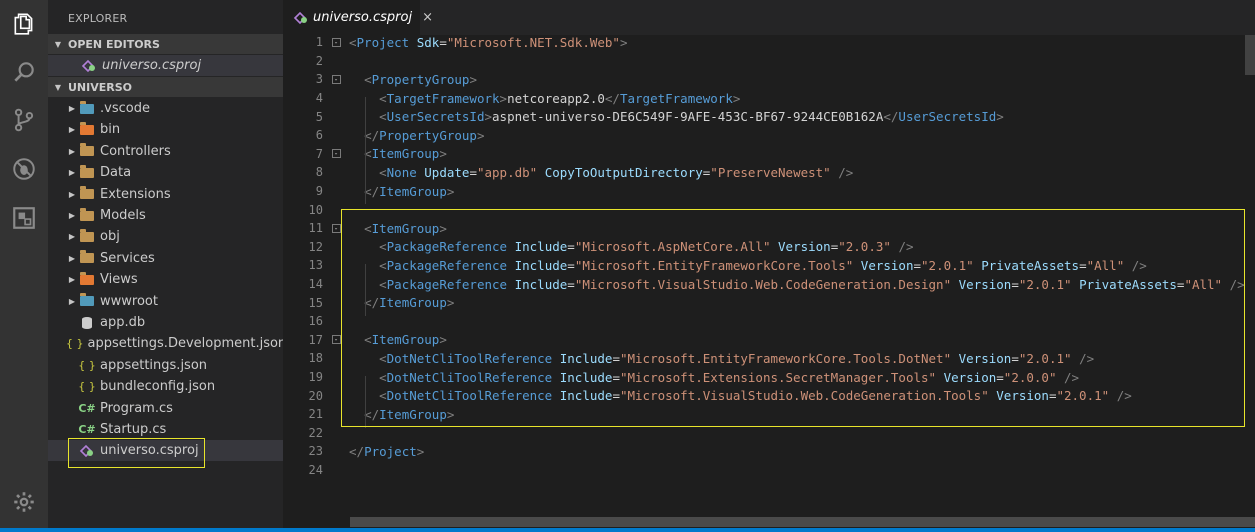  What do you see at coordinates (319, 60) in the screenshot?
I see `line-number: 2` at bounding box center [319, 60].